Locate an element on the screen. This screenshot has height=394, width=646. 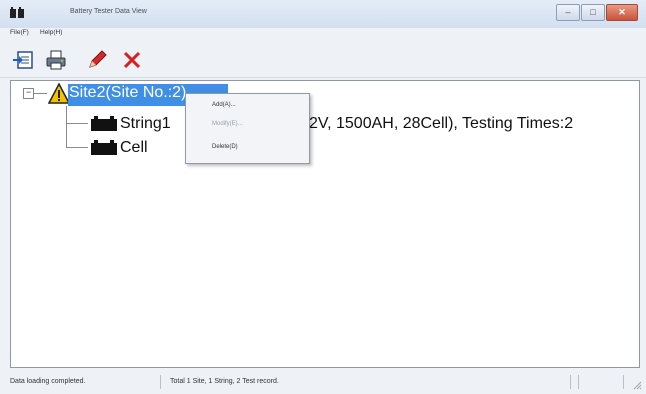
close-icon: ✕ is located at coordinates (622, 12).